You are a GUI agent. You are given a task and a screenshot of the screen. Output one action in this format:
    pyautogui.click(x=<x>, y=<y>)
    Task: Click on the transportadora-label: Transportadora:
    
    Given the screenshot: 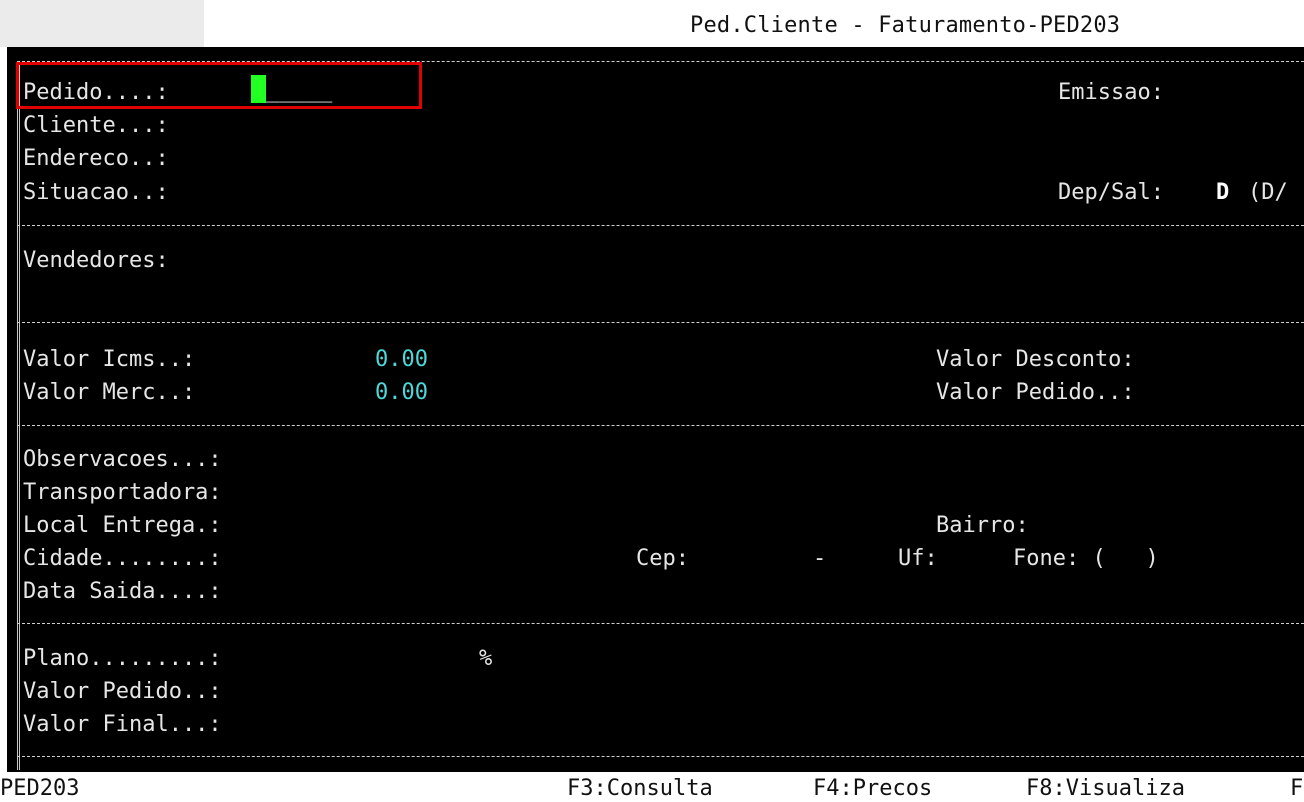 What is the action you would take?
    pyautogui.click(x=122, y=492)
    